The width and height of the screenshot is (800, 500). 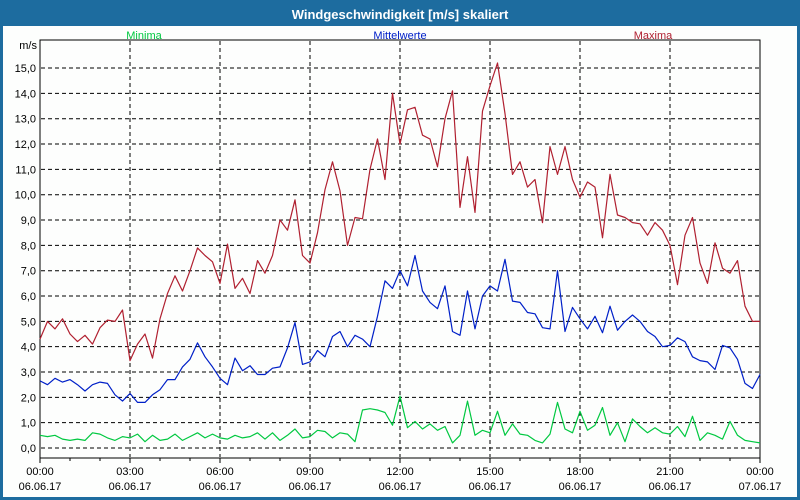 I want to click on x-tick-time-label: 03:00, so click(x=130, y=472).